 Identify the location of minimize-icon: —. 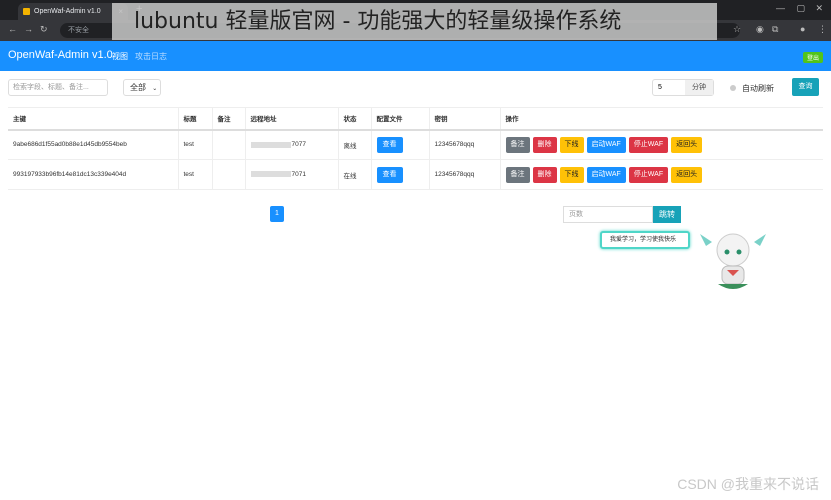
(780, 8).